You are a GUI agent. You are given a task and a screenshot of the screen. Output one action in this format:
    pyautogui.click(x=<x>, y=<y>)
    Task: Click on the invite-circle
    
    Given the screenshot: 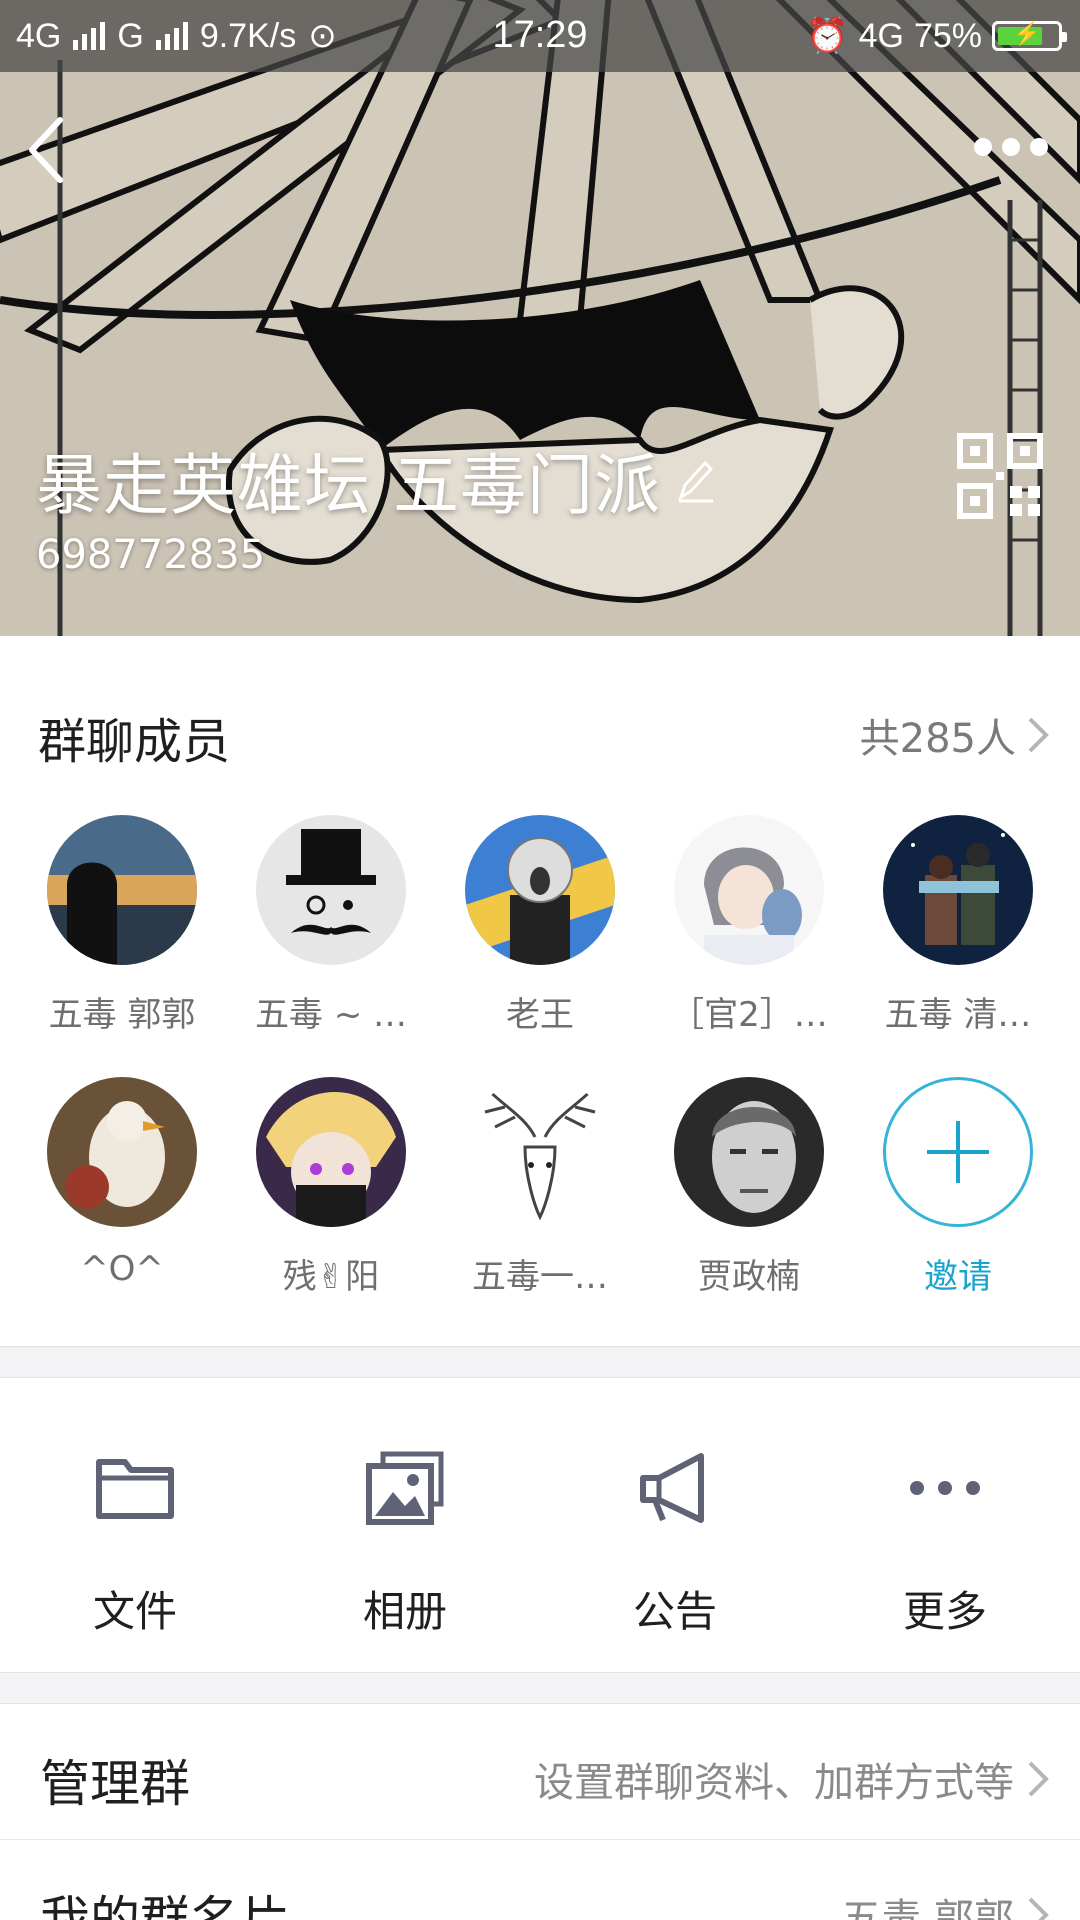 What is the action you would take?
    pyautogui.click(x=958, y=1152)
    